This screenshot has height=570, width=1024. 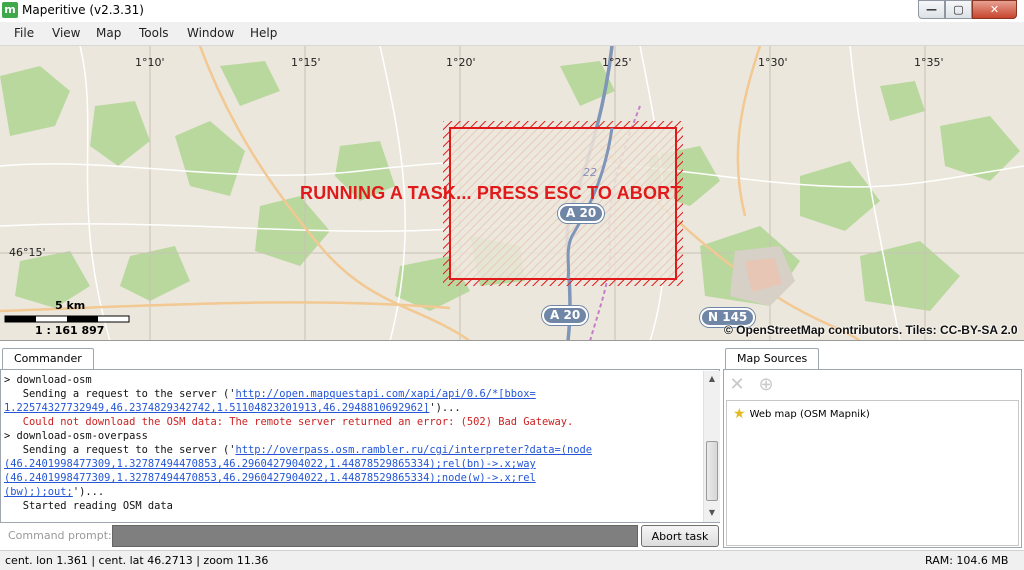 I want to click on menu-map: Map, so click(x=108, y=33).